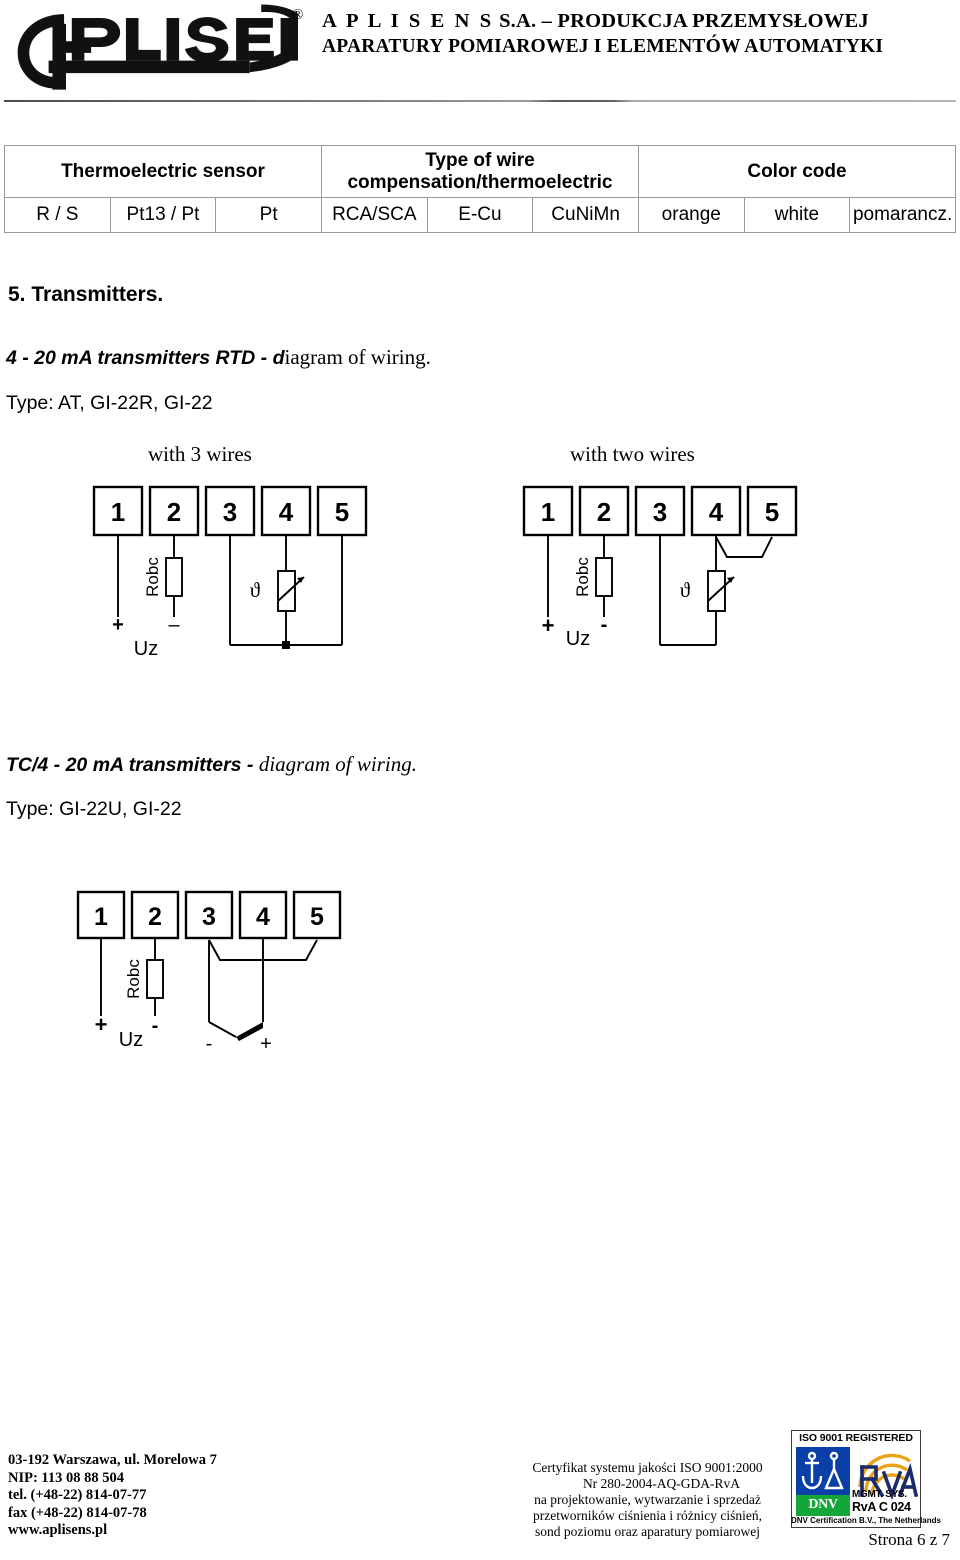  I want to click on footer-address-line-3: tel. (+48-22) 814-07-77, so click(77, 1495).